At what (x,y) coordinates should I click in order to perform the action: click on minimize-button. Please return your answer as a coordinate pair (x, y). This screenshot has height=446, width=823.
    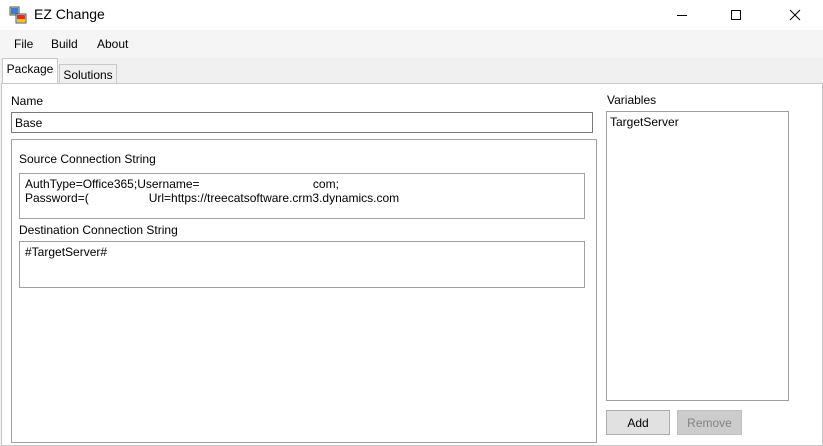
    Looking at the image, I should click on (682, 15).